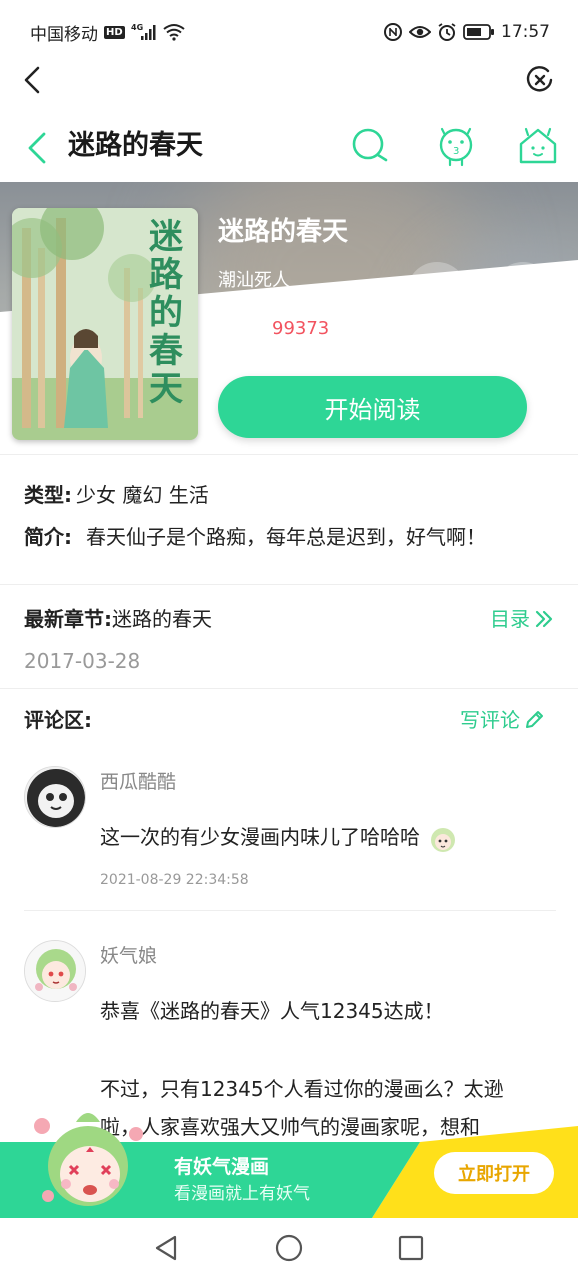  Describe the element at coordinates (289, 1165) in the screenshot. I see `app-promo-banner: 有妖气漫画 看漫画就上有妖气 立即打开` at that location.